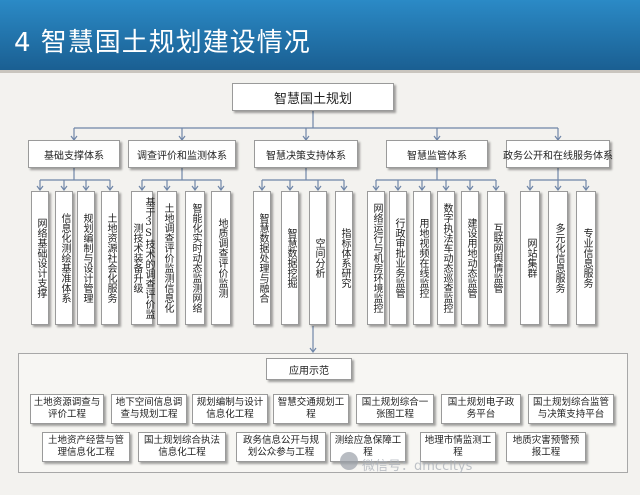 This screenshot has height=495, width=640. Describe the element at coordinates (546, 447) in the screenshot. I see `application-13: 地质灾害预警预报工程` at that location.